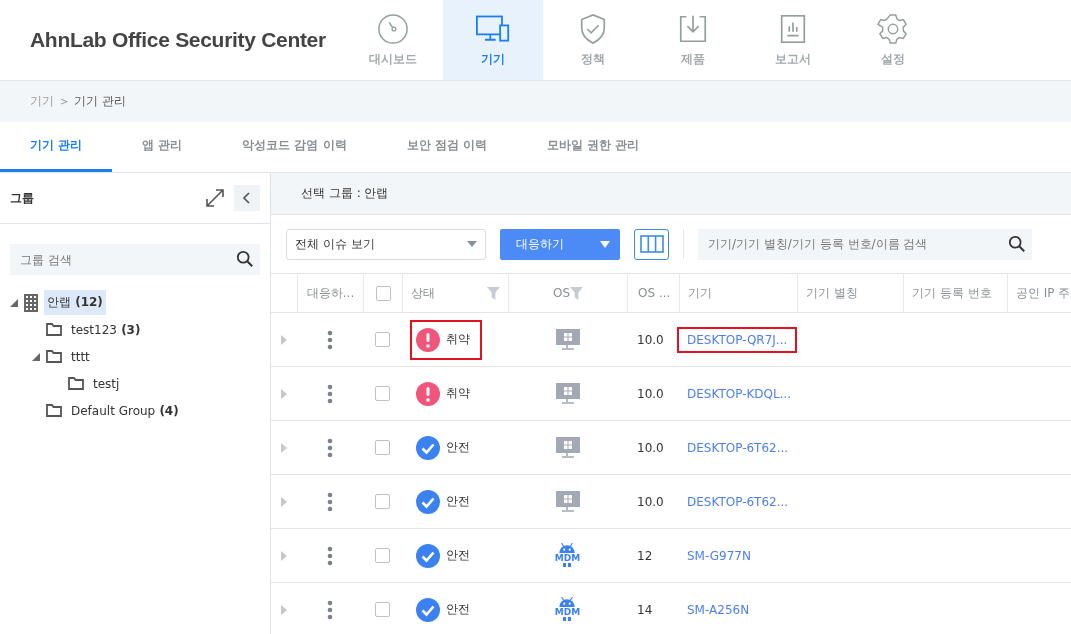 This screenshot has width=1071, height=634. Describe the element at coordinates (718, 609) in the screenshot. I see `device-link: SM-A256N` at that location.